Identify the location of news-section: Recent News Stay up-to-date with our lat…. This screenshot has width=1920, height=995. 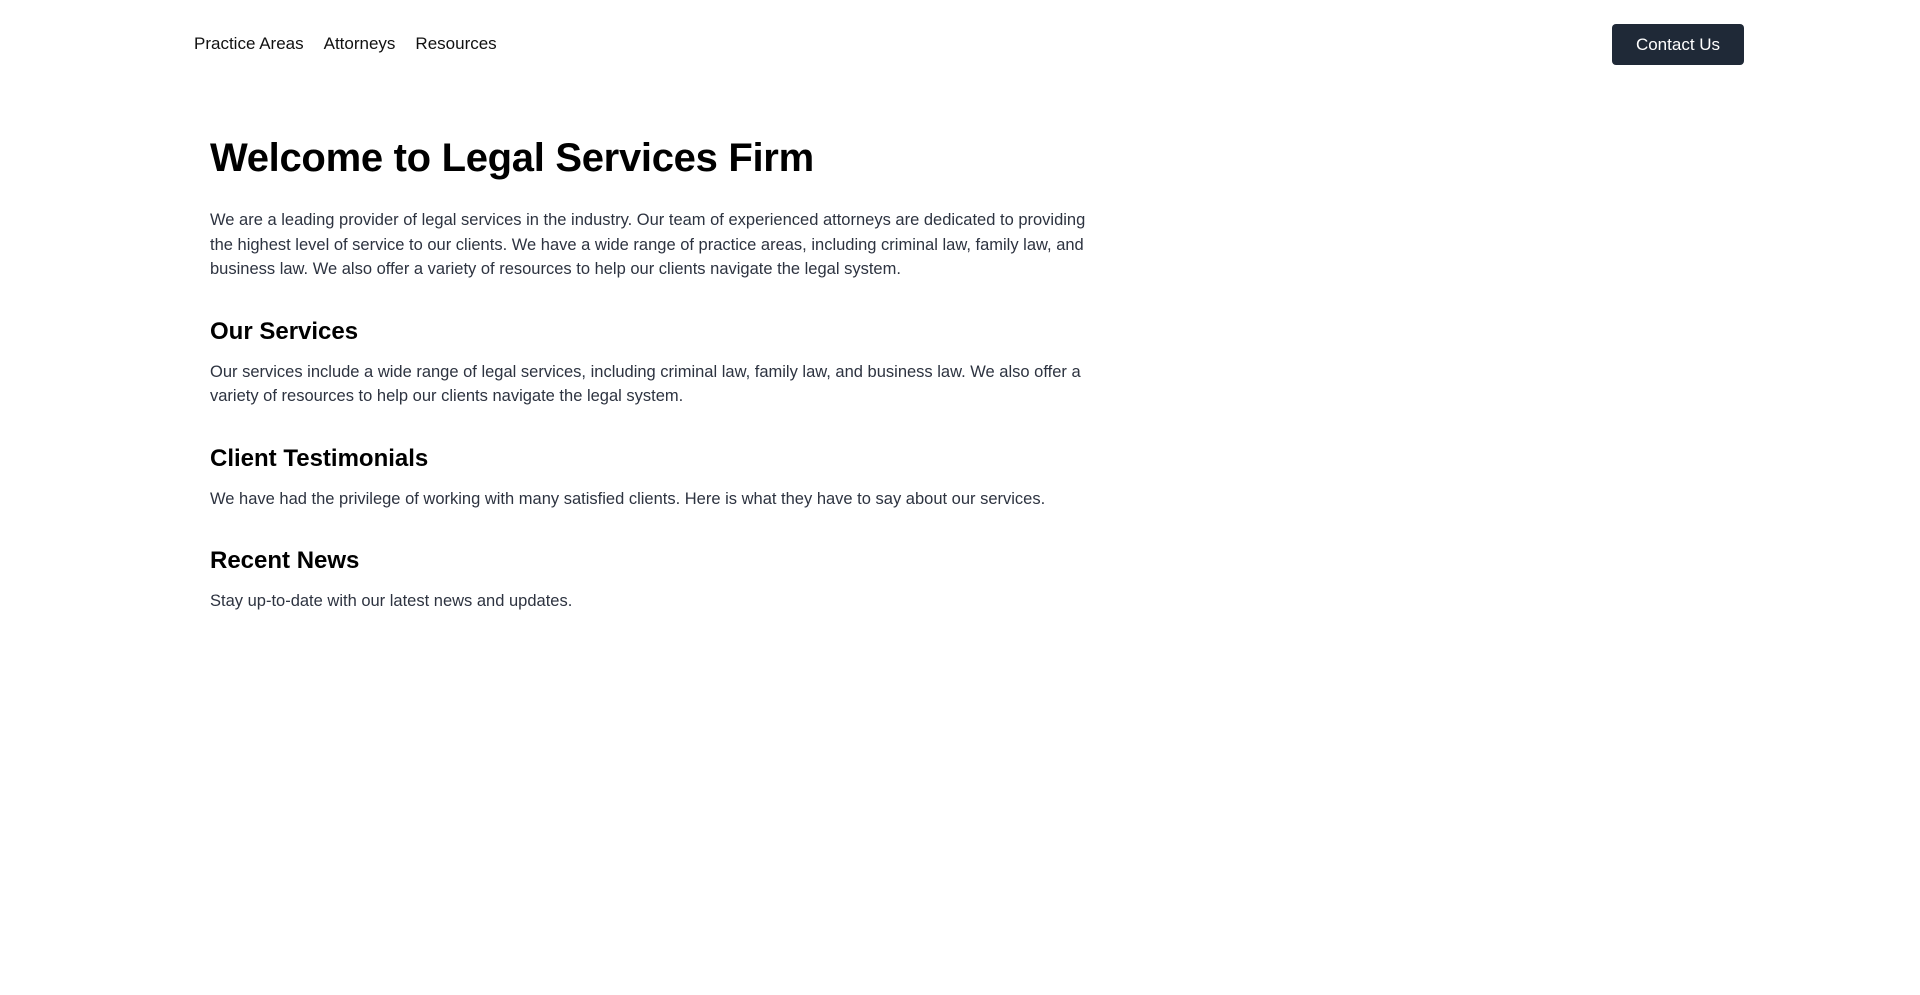
(660, 579).